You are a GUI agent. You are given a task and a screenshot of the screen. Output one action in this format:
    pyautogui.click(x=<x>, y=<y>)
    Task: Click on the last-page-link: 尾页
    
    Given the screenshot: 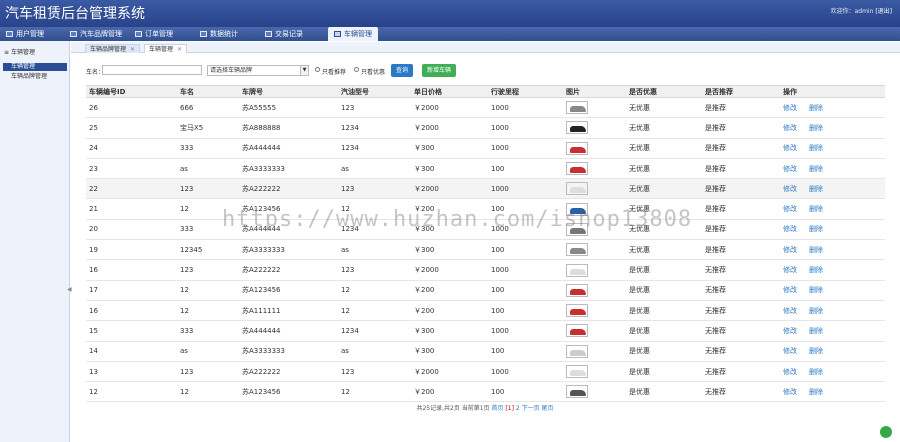 What is the action you would take?
    pyautogui.click(x=548, y=408)
    